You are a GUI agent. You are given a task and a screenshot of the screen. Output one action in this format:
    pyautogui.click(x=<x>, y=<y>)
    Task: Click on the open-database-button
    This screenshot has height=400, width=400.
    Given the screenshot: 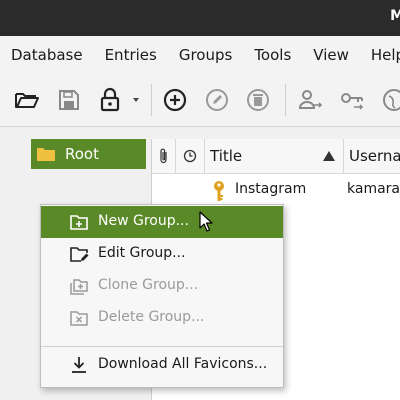 What is the action you would take?
    pyautogui.click(x=27, y=100)
    